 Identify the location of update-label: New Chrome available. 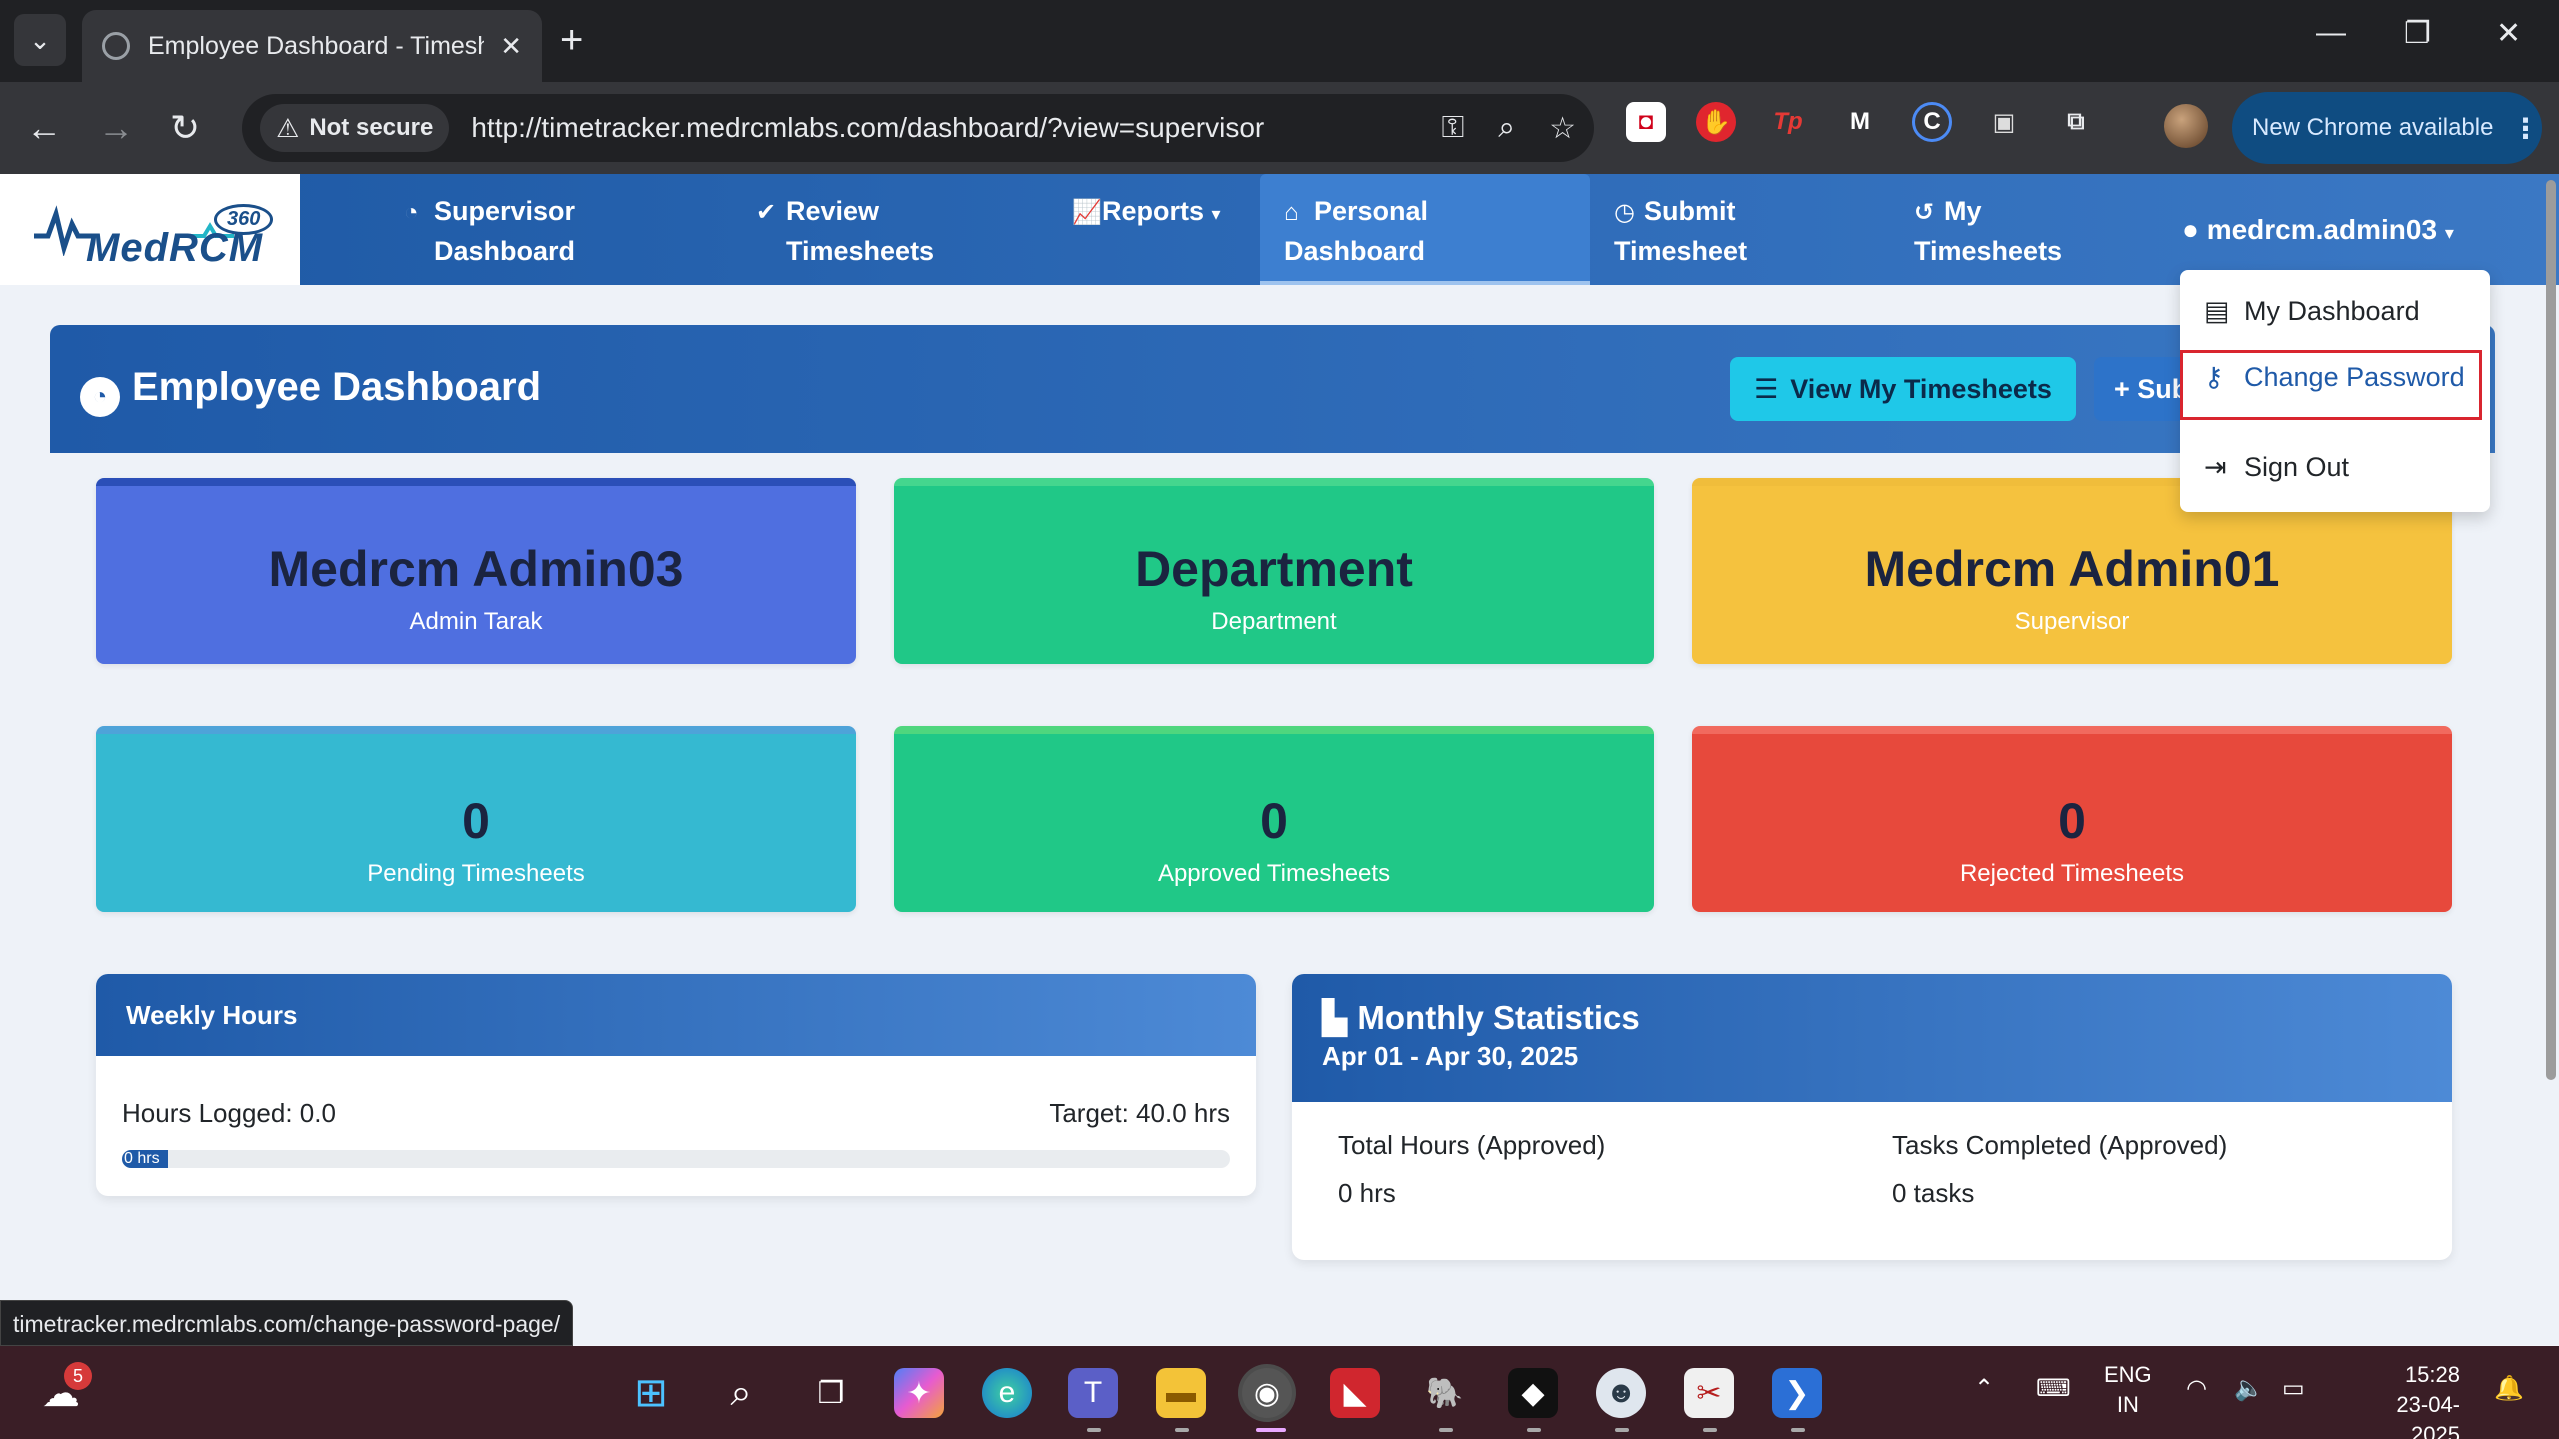
(2373, 127).